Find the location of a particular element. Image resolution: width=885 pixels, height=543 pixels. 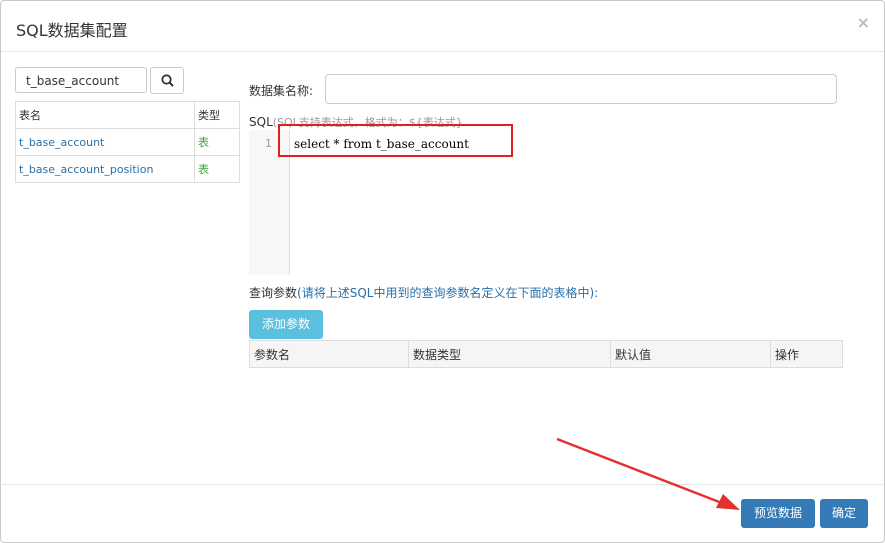

annotation-arrow-icon is located at coordinates (648, 473).